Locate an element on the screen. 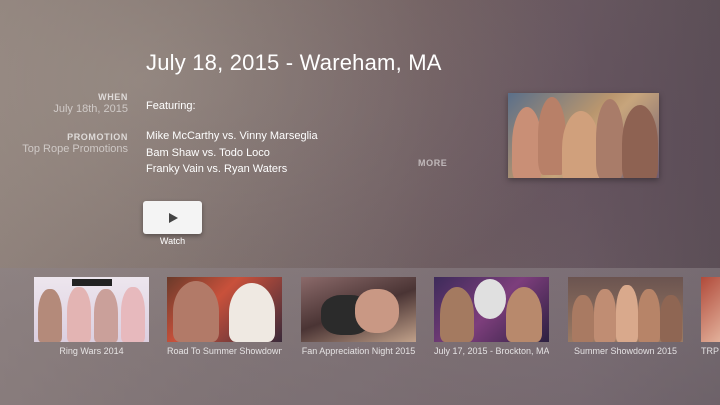 The image size is (720, 405). shelf-item-label: Ring Wars 2014 is located at coordinates (91, 351).